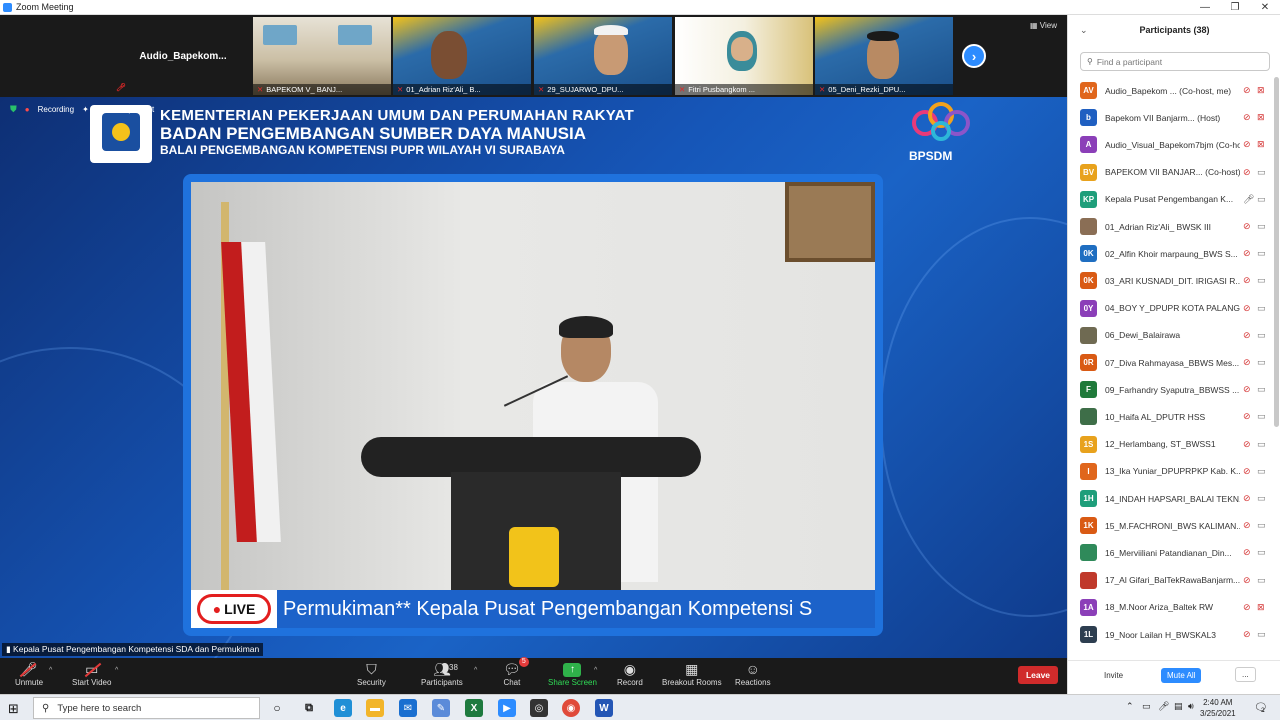 The height and width of the screenshot is (720, 1280). Describe the element at coordinates (375, 708) in the screenshot. I see `file-explorer-icon: ▬` at that location.